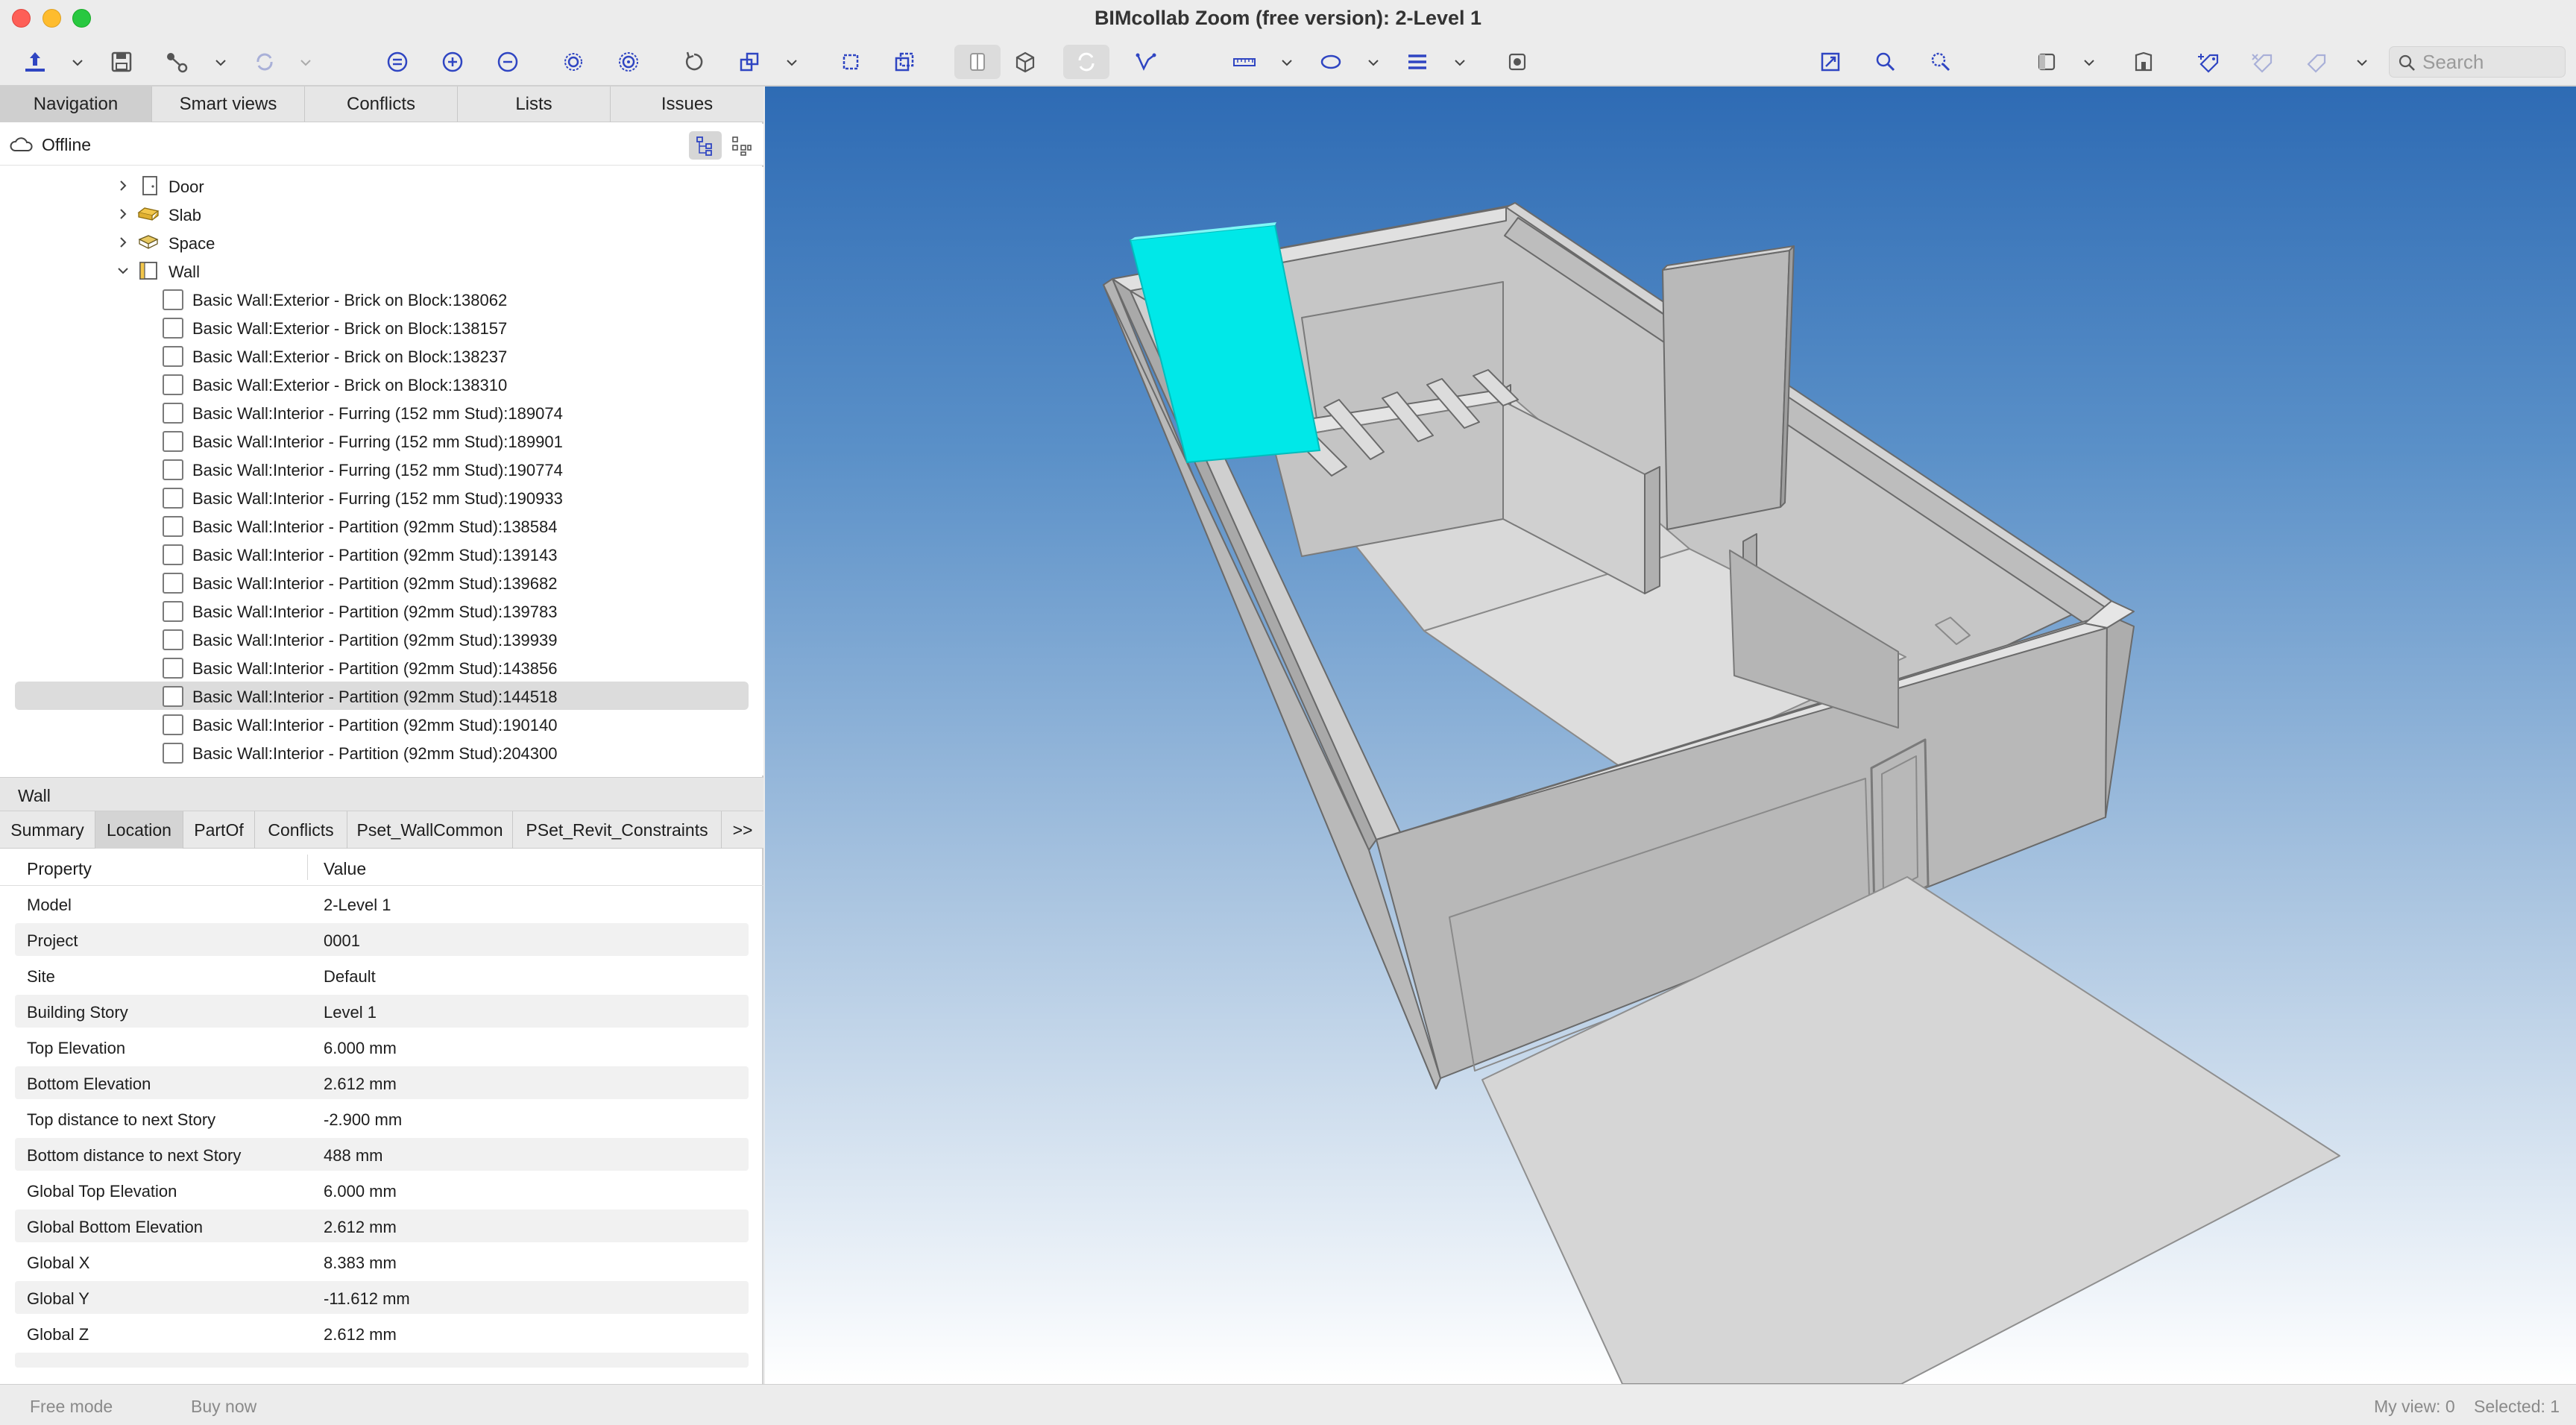 The height and width of the screenshot is (1425, 2576). I want to click on property-row: Building Story Level 1, so click(382, 1011).